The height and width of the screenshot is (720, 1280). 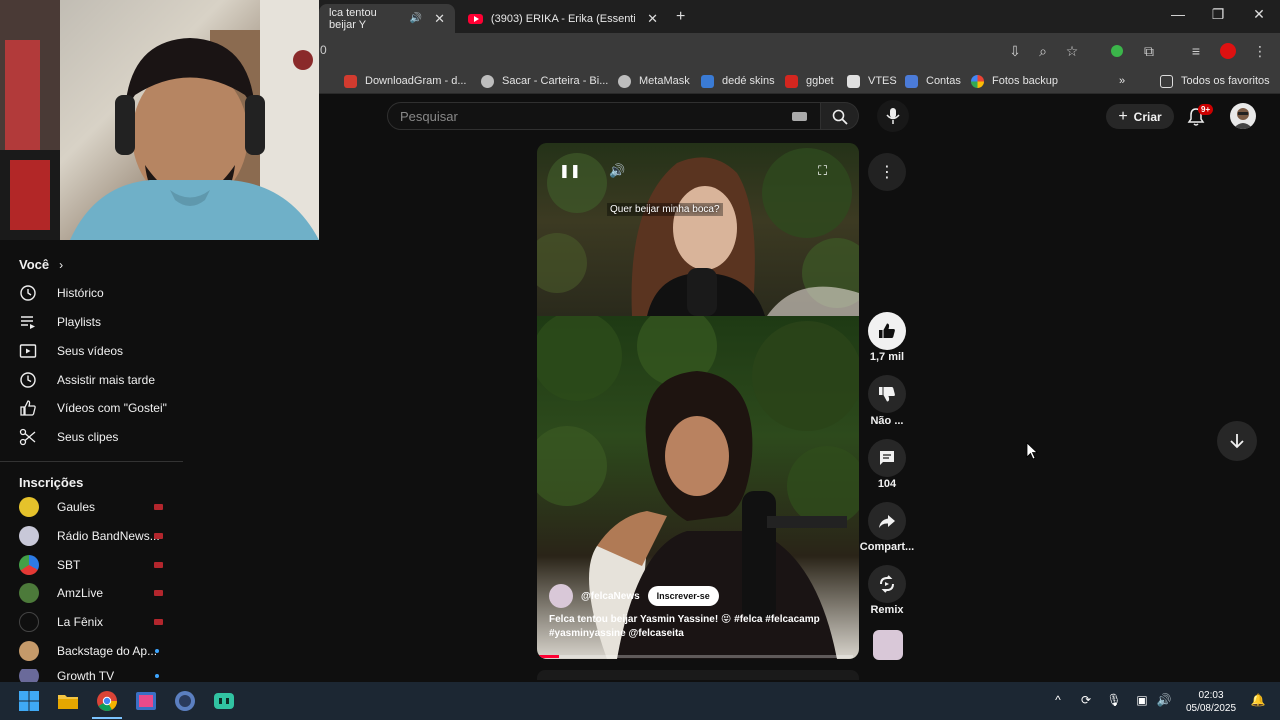 I want to click on zoom-icon: ⌕, so click(x=1043, y=51).